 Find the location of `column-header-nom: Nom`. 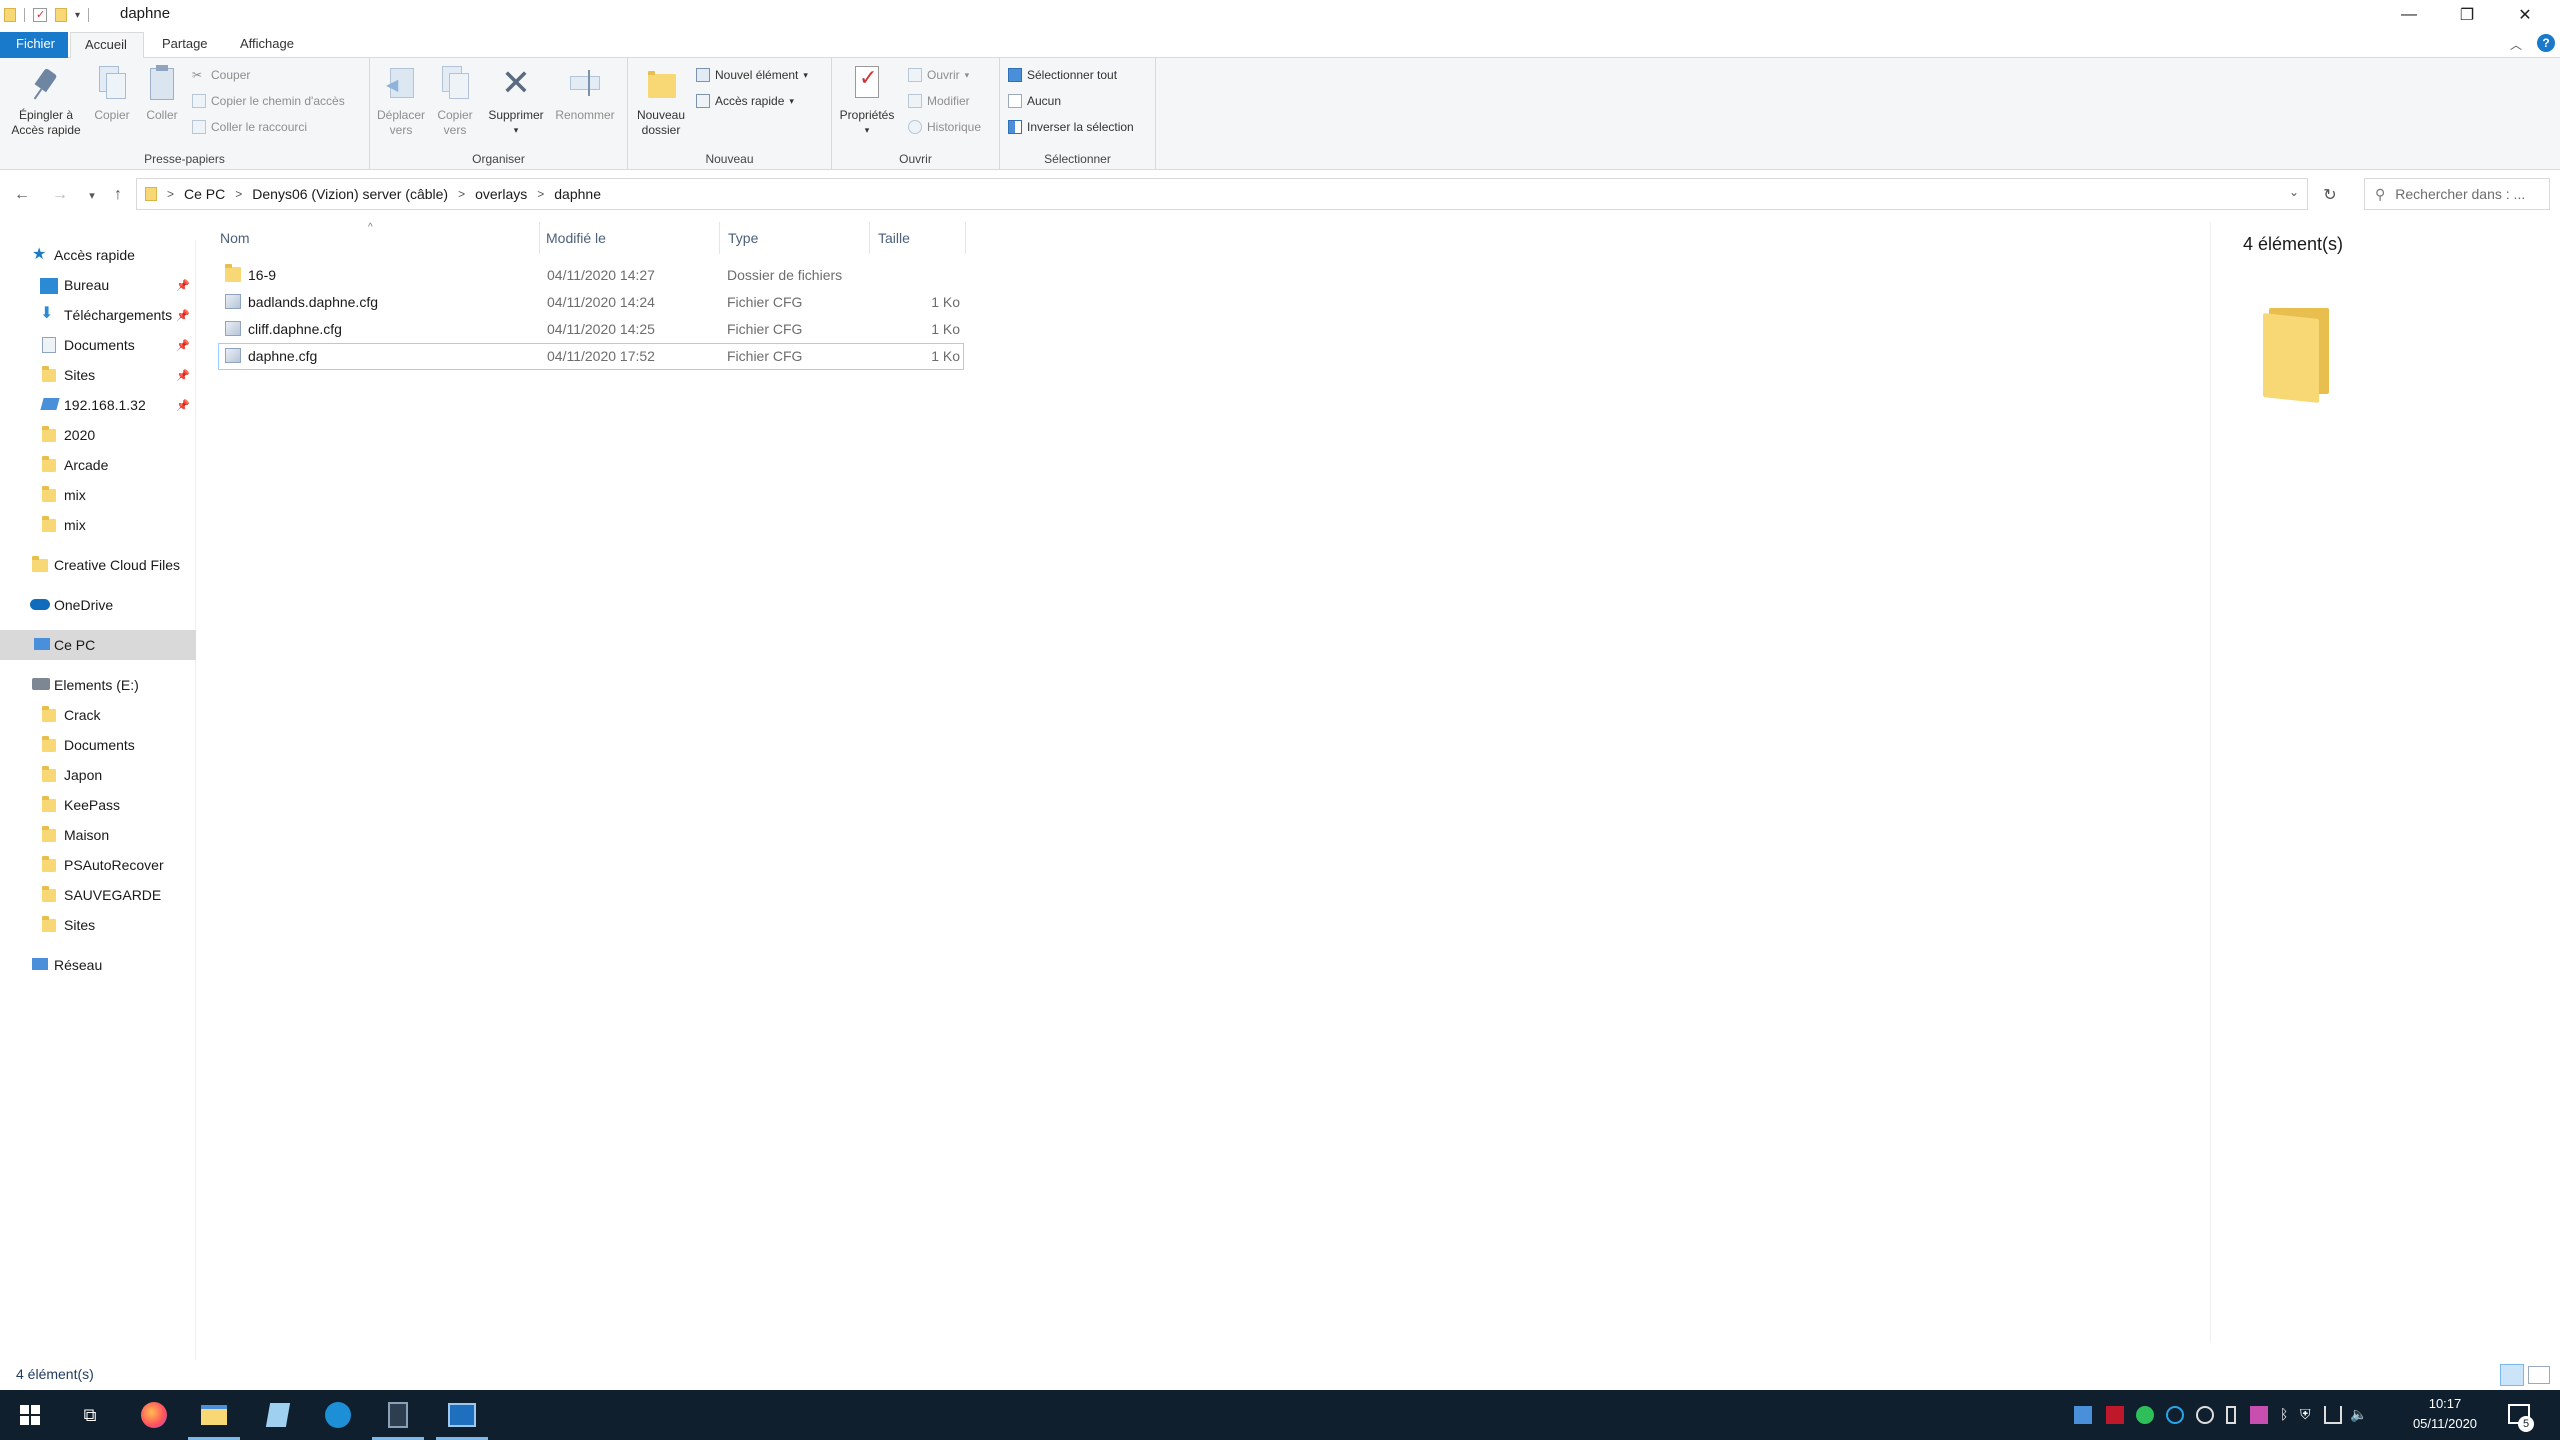

column-header-nom: Nom is located at coordinates (379, 238).